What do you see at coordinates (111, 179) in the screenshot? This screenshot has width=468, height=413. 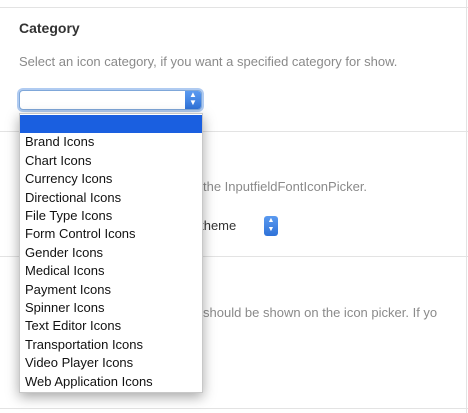 I see `dropdown-option: Currency Icons` at bounding box center [111, 179].